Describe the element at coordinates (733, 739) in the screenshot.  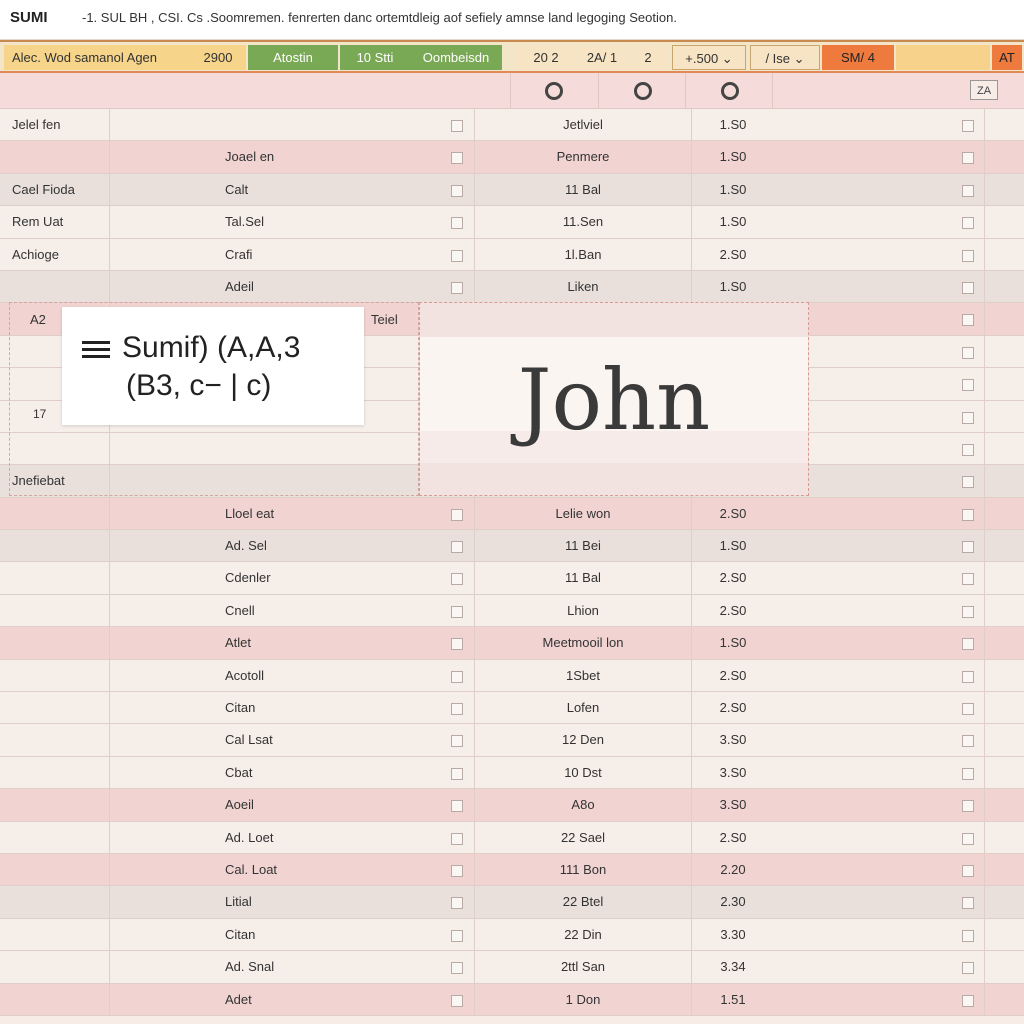
I see `cell-d: 3.S0` at that location.